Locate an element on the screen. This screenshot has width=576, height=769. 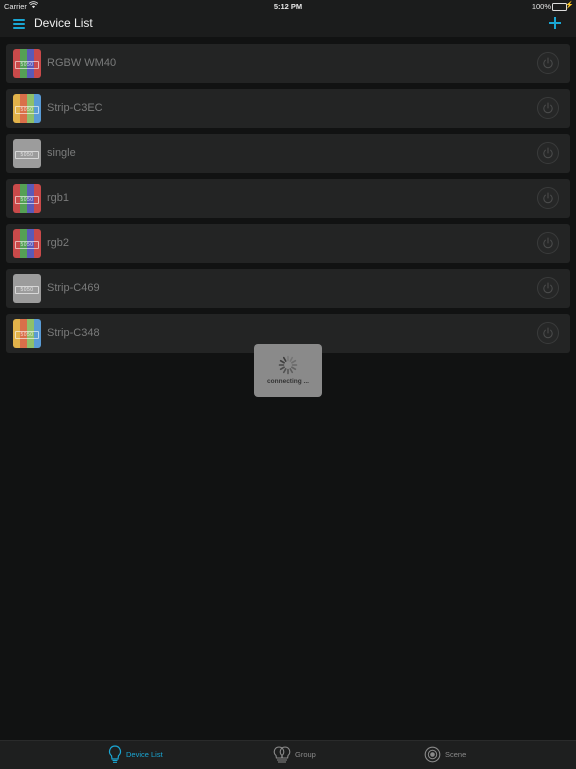
add-device-plus-icon is located at coordinates (555, 23).